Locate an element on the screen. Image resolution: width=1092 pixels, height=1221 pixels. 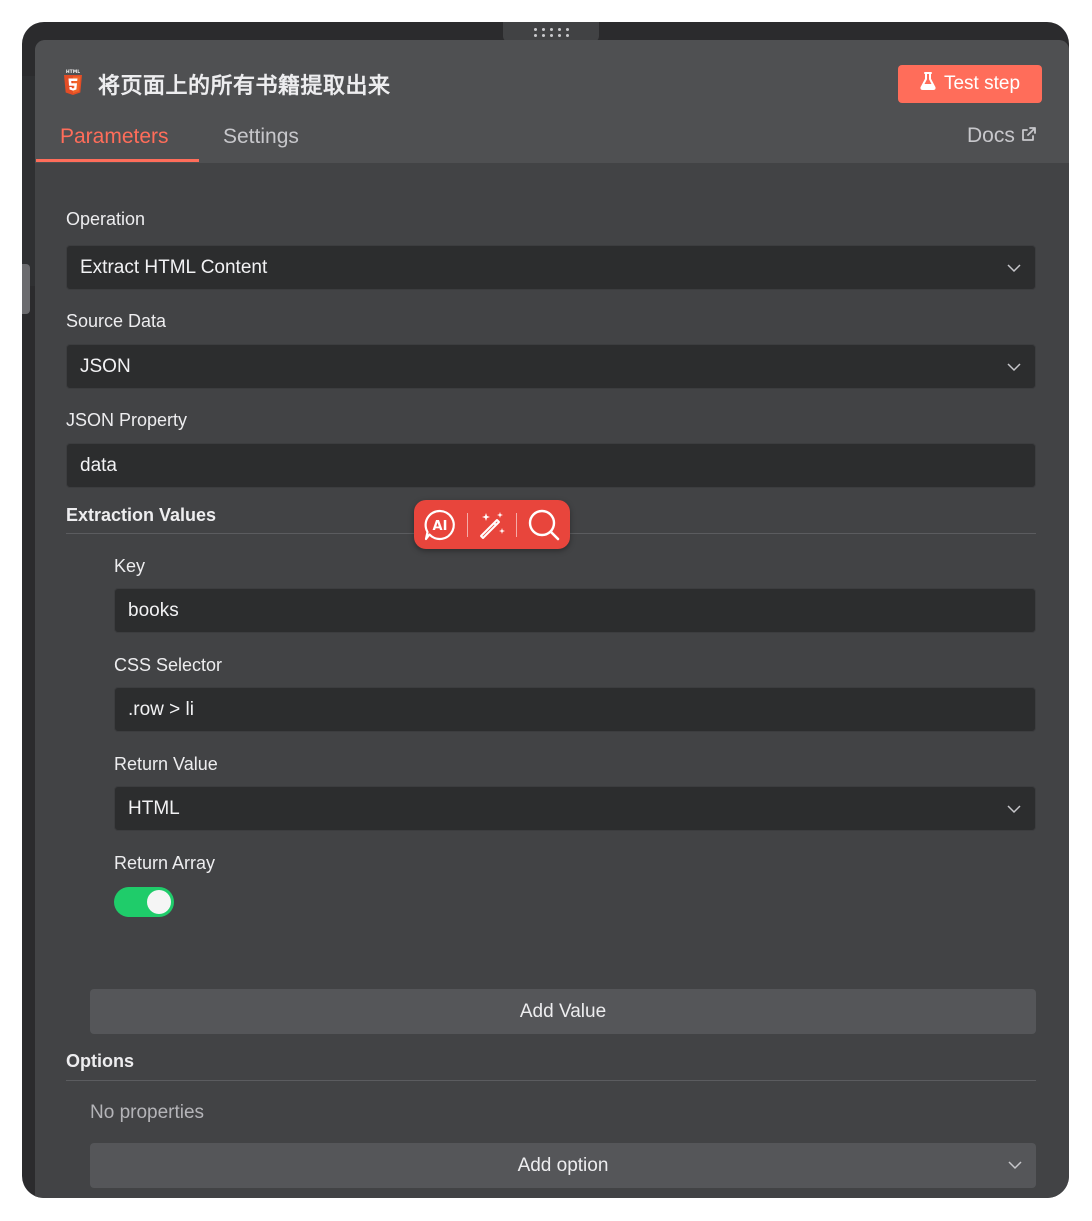
node-title: 将页面上的所有书籍提取出来 is located at coordinates (244, 84).